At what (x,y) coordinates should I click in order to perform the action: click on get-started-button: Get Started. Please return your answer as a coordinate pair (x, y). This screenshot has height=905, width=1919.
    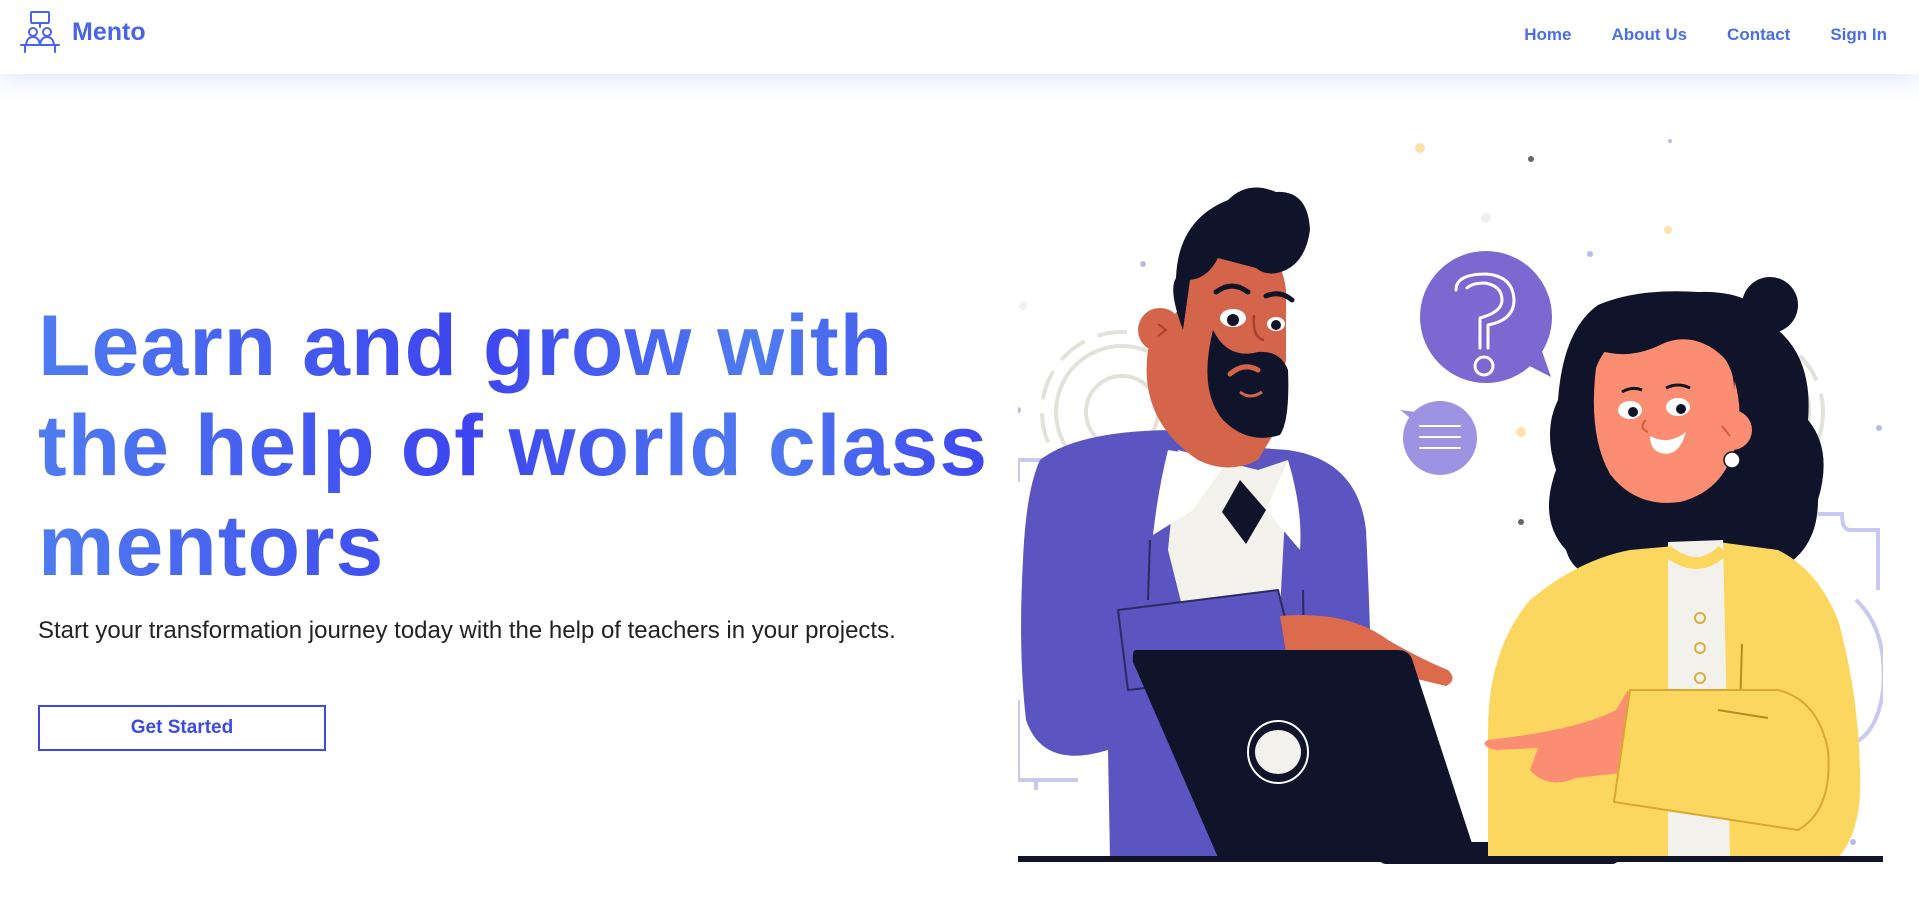
    Looking at the image, I should click on (182, 728).